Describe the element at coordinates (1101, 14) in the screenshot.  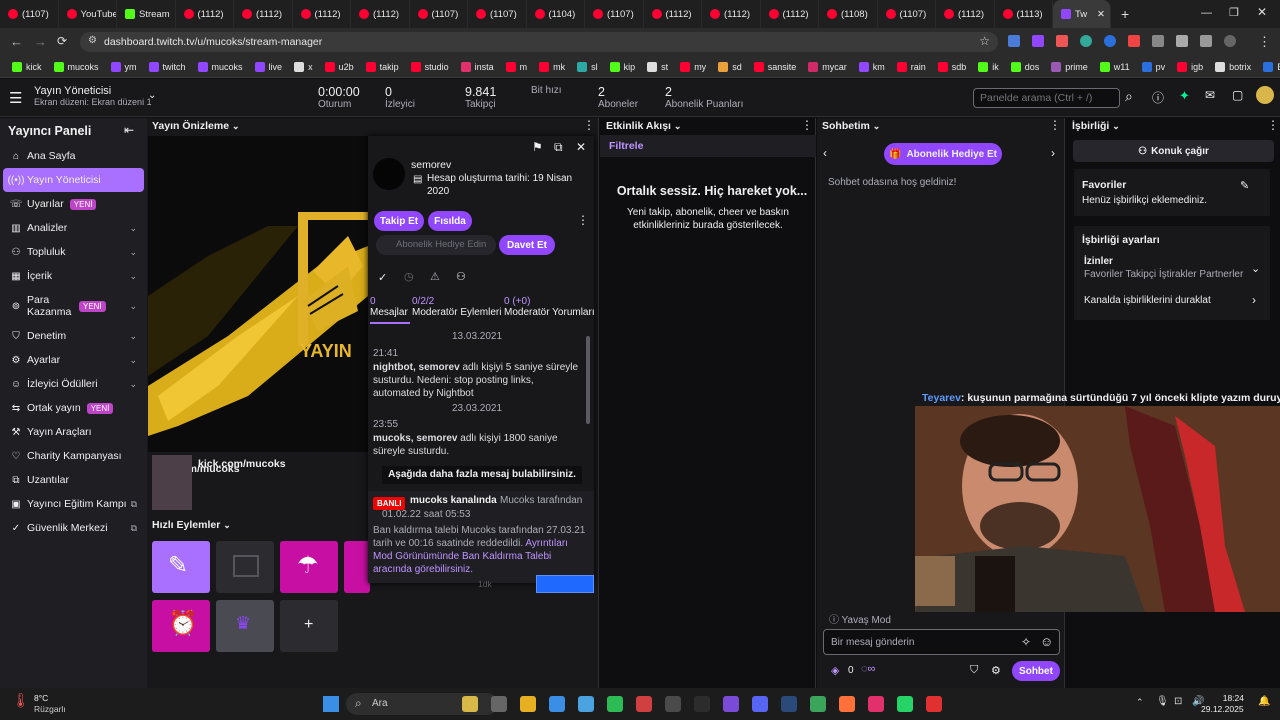
I see `close-tab-icon: ✕` at that location.